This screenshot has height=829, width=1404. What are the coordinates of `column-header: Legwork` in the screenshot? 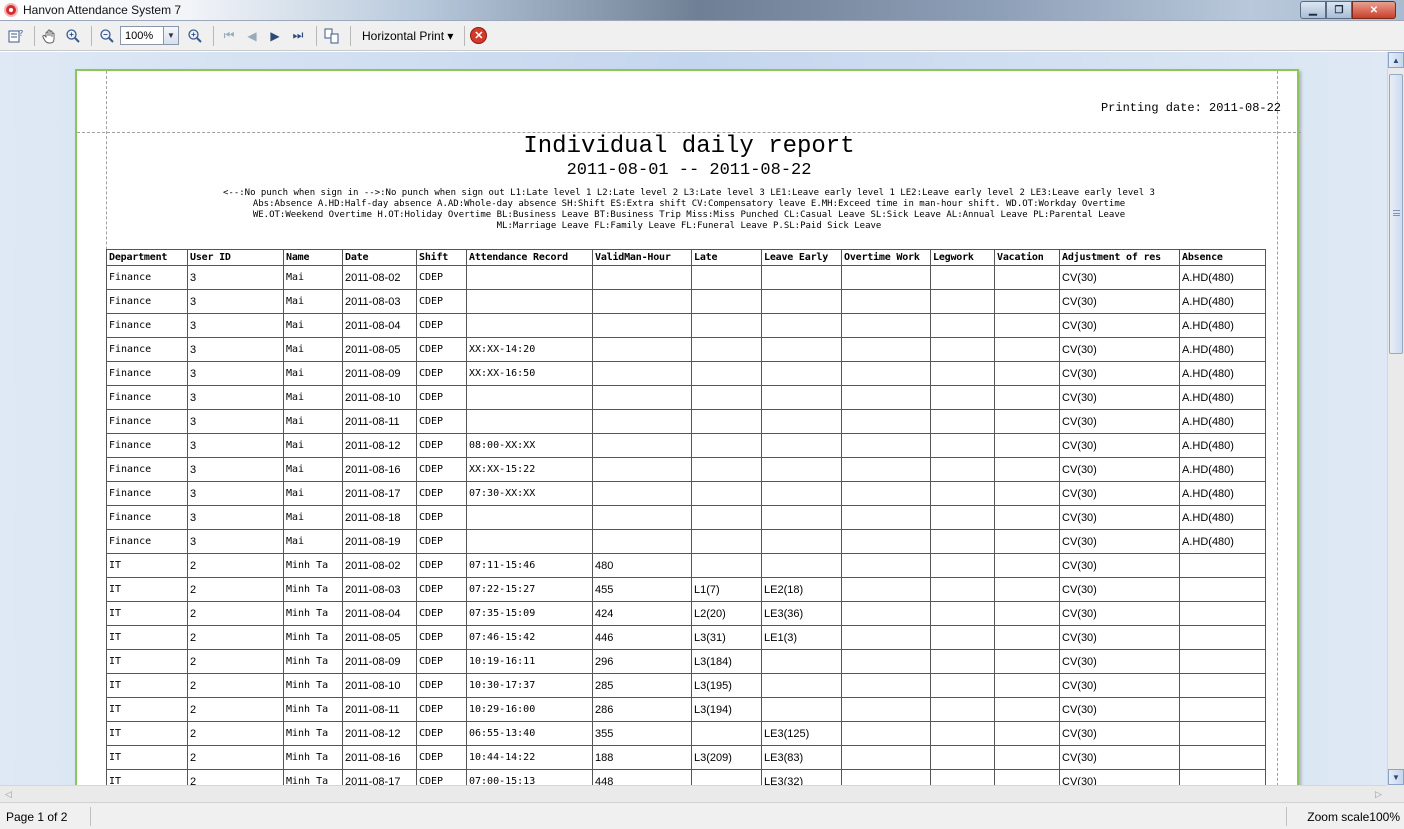 It's located at (962, 257).